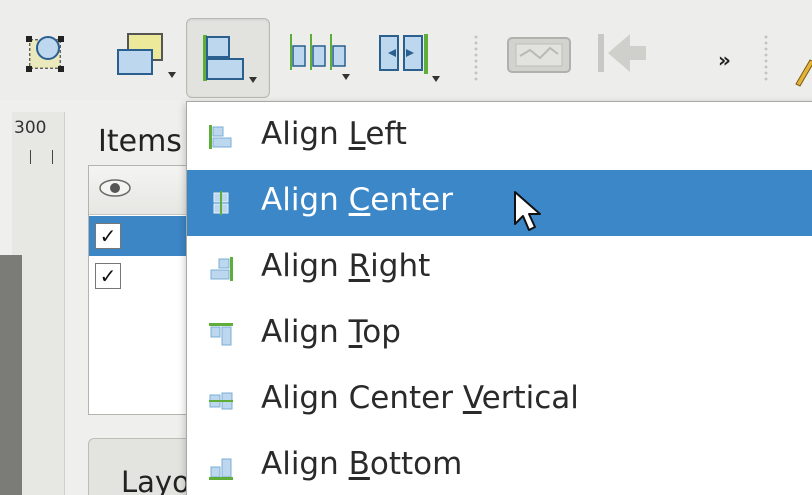  Describe the element at coordinates (724, 60) in the screenshot. I see `overflow-chevron-icon: »` at that location.